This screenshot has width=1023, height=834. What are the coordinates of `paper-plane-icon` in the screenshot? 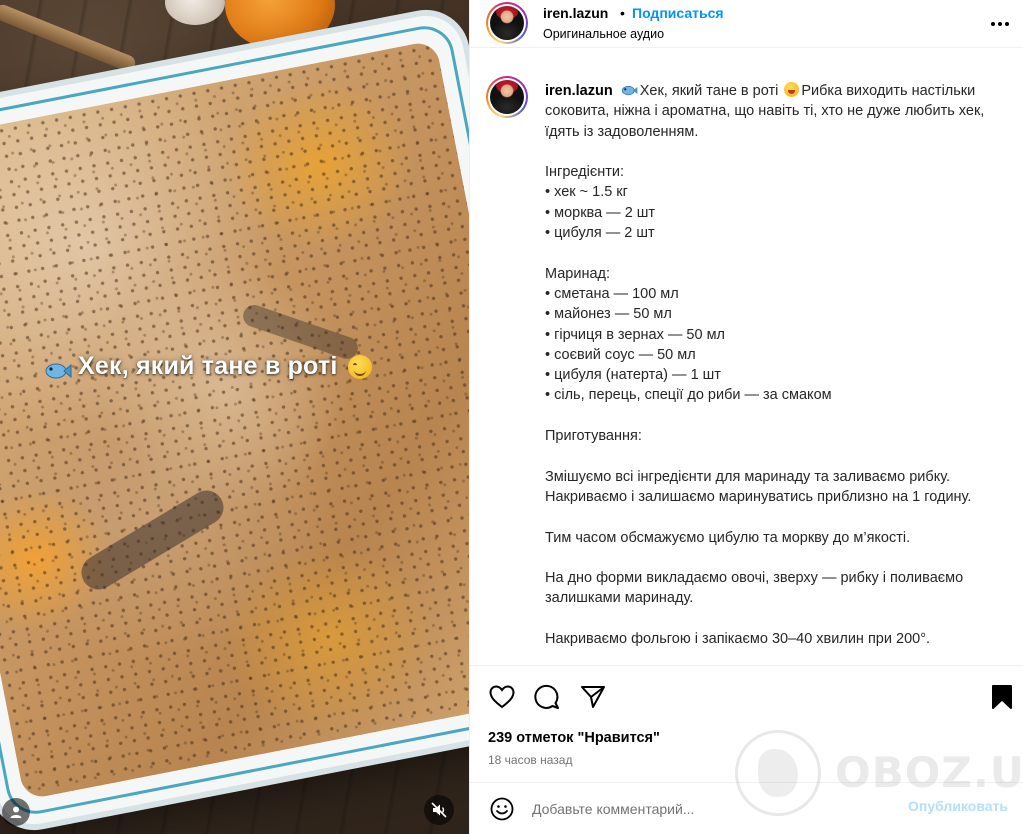 It's located at (593, 697).